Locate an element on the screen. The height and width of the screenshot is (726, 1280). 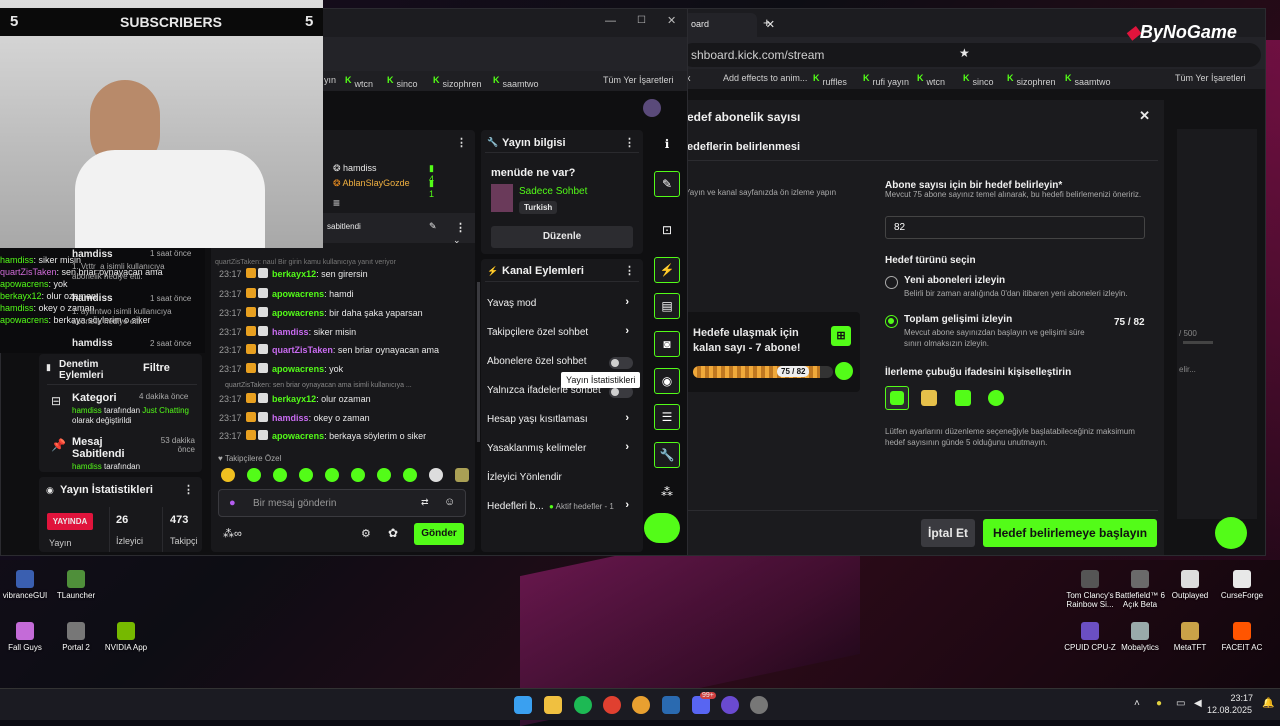
channel-action-item: Takipçilere özel sohbet › is located at coordinates (562, 333).